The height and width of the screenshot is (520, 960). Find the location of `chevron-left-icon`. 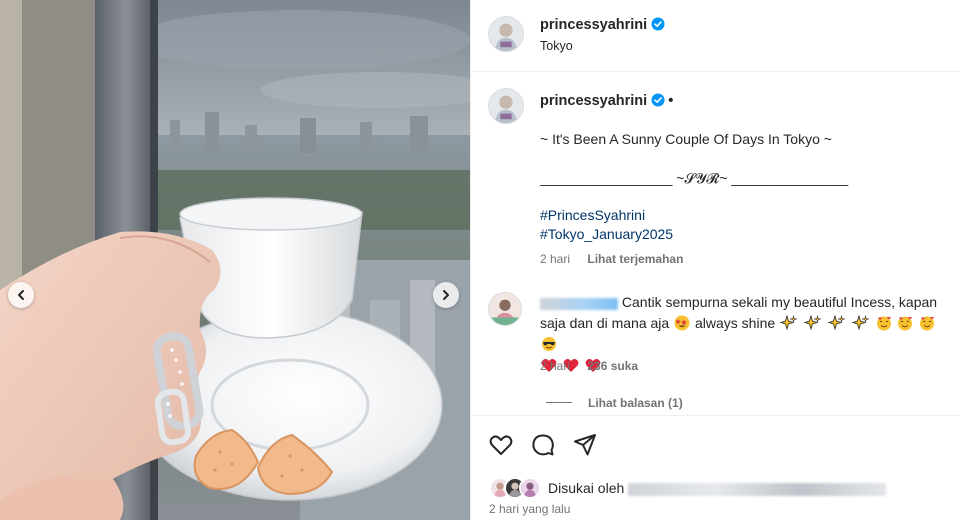

chevron-left-icon is located at coordinates (21, 295).